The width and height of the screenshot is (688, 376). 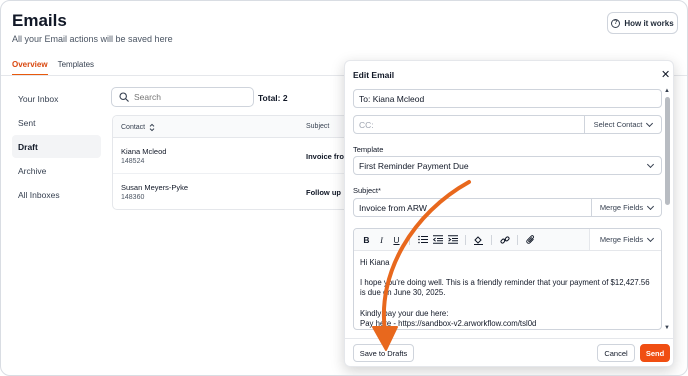 What do you see at coordinates (396, 240) in the screenshot?
I see `underline-icon: U` at bounding box center [396, 240].